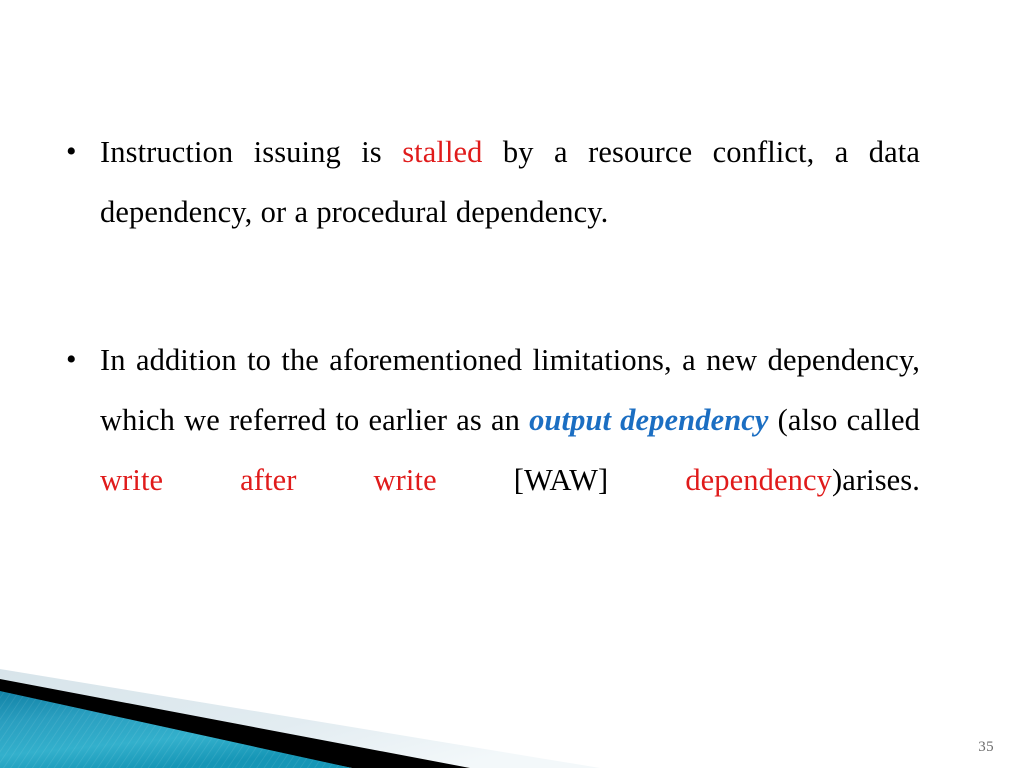 The height and width of the screenshot is (768, 1024). I want to click on pale-blue-wedge-shape, so click(300, 718).